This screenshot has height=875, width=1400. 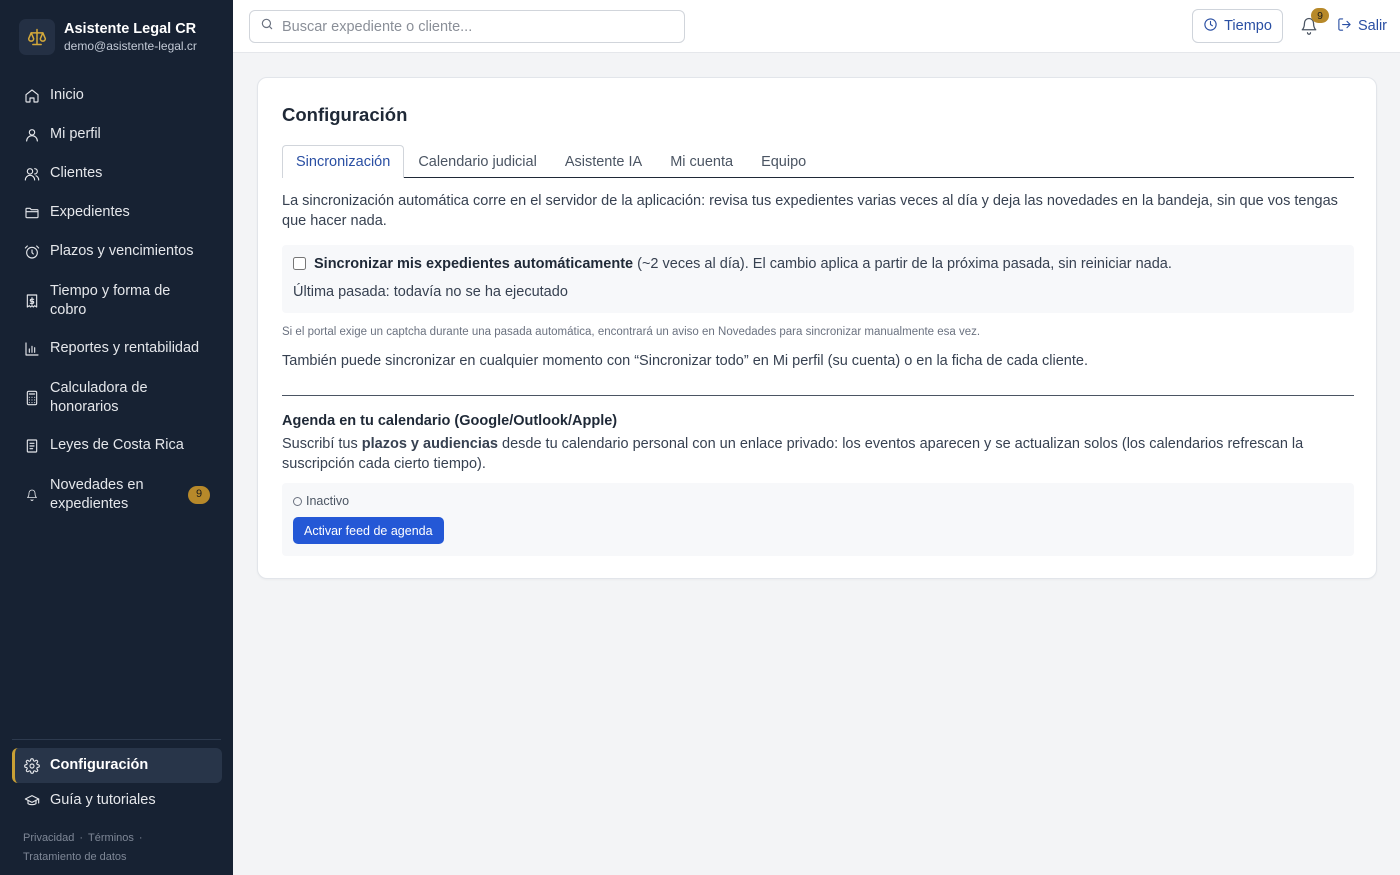 What do you see at coordinates (32, 135) in the screenshot?
I see `user-icon` at bounding box center [32, 135].